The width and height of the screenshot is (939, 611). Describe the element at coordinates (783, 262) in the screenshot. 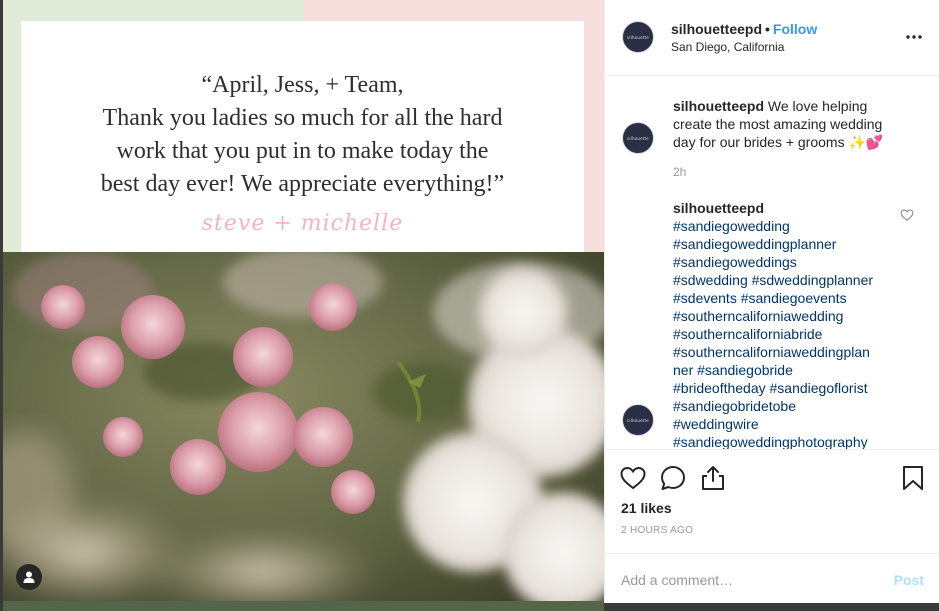

I see `hashtag-line: #sandiegoweddings` at that location.